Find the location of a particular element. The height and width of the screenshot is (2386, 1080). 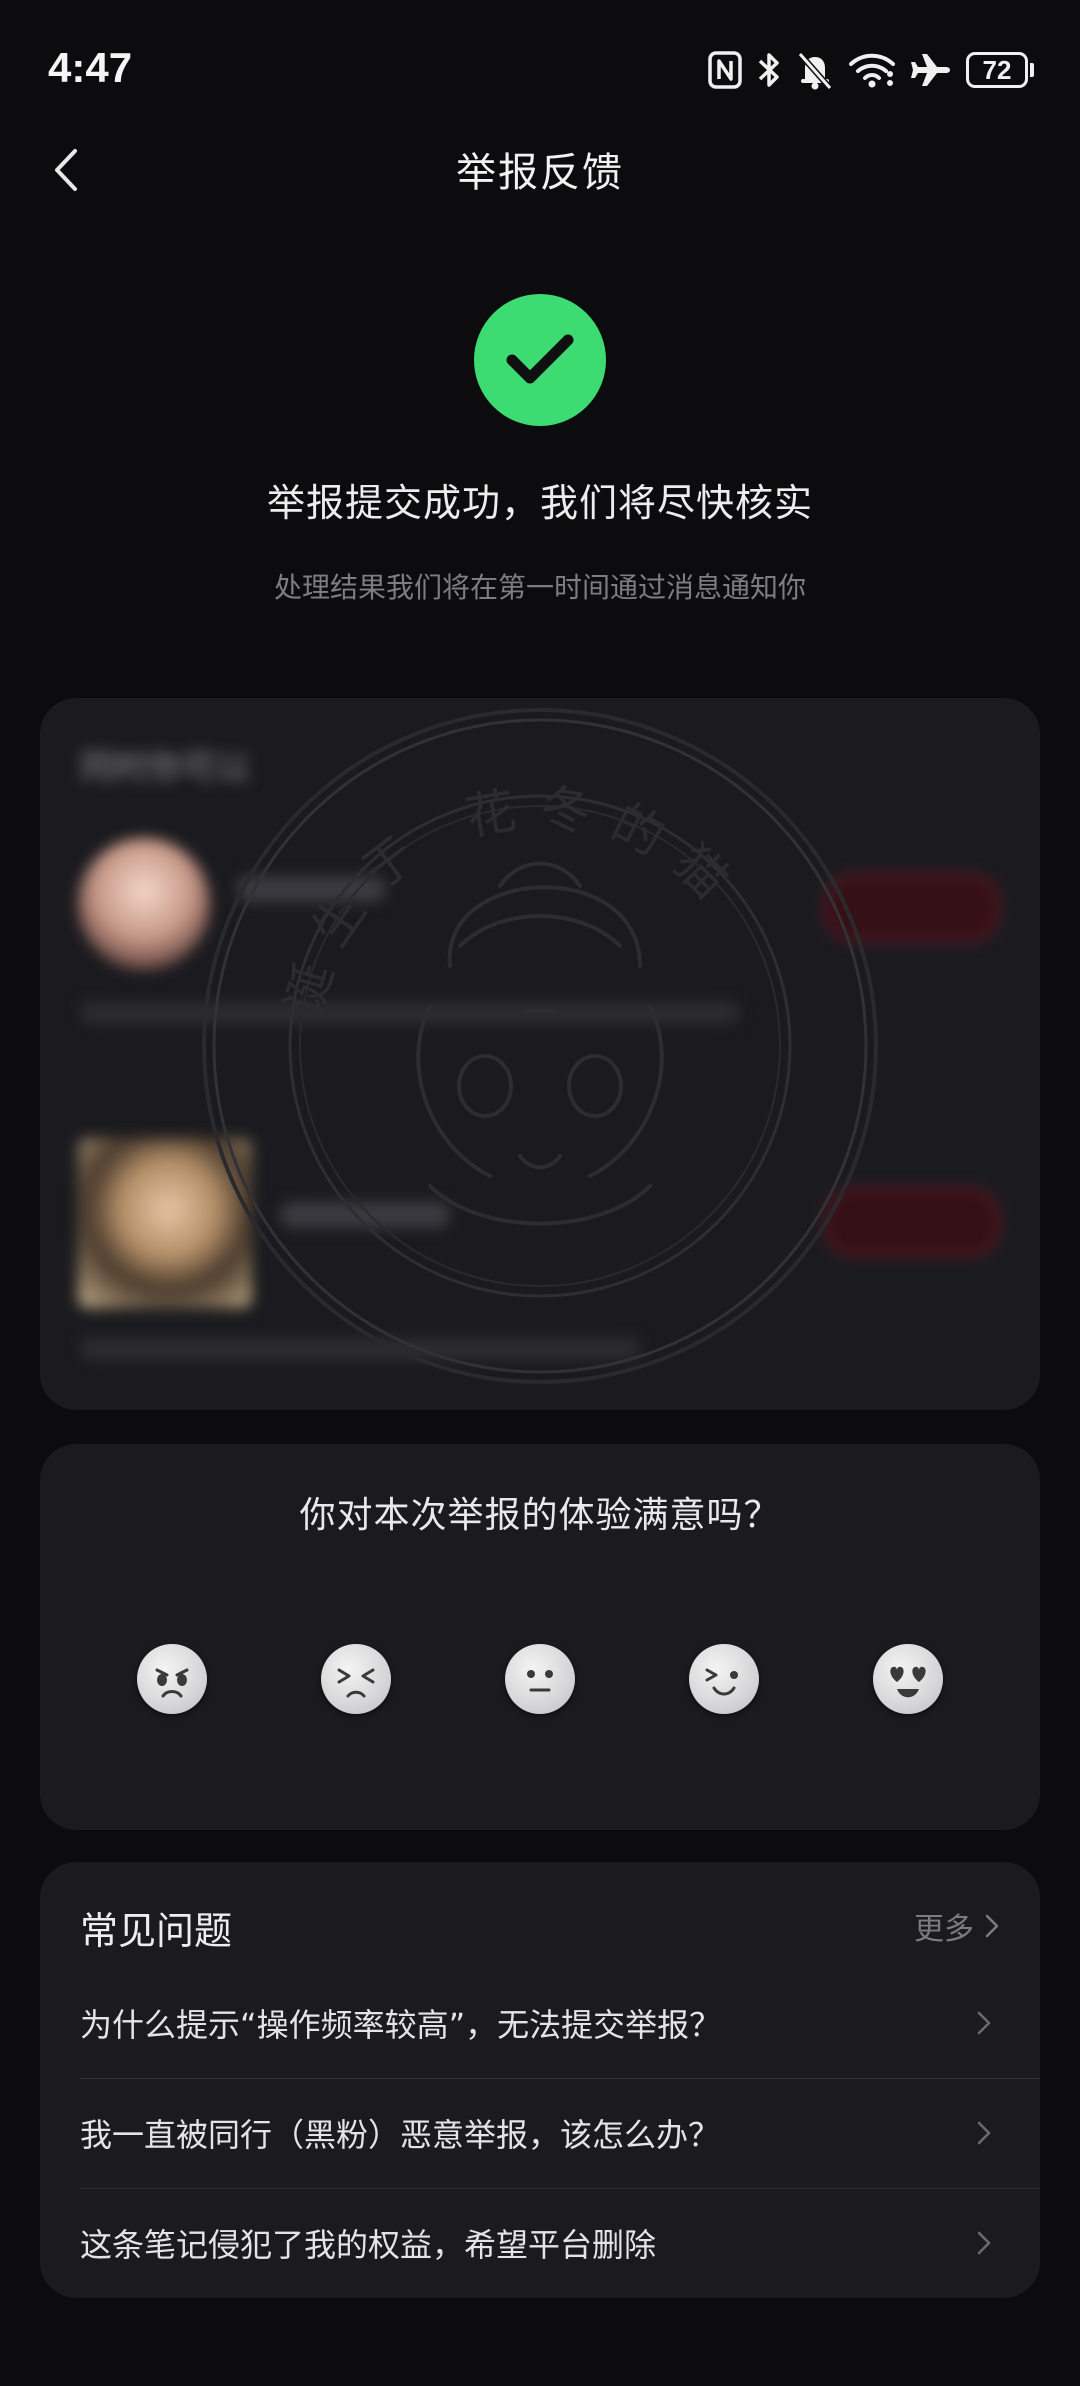

airplane-icon is located at coordinates (931, 70).